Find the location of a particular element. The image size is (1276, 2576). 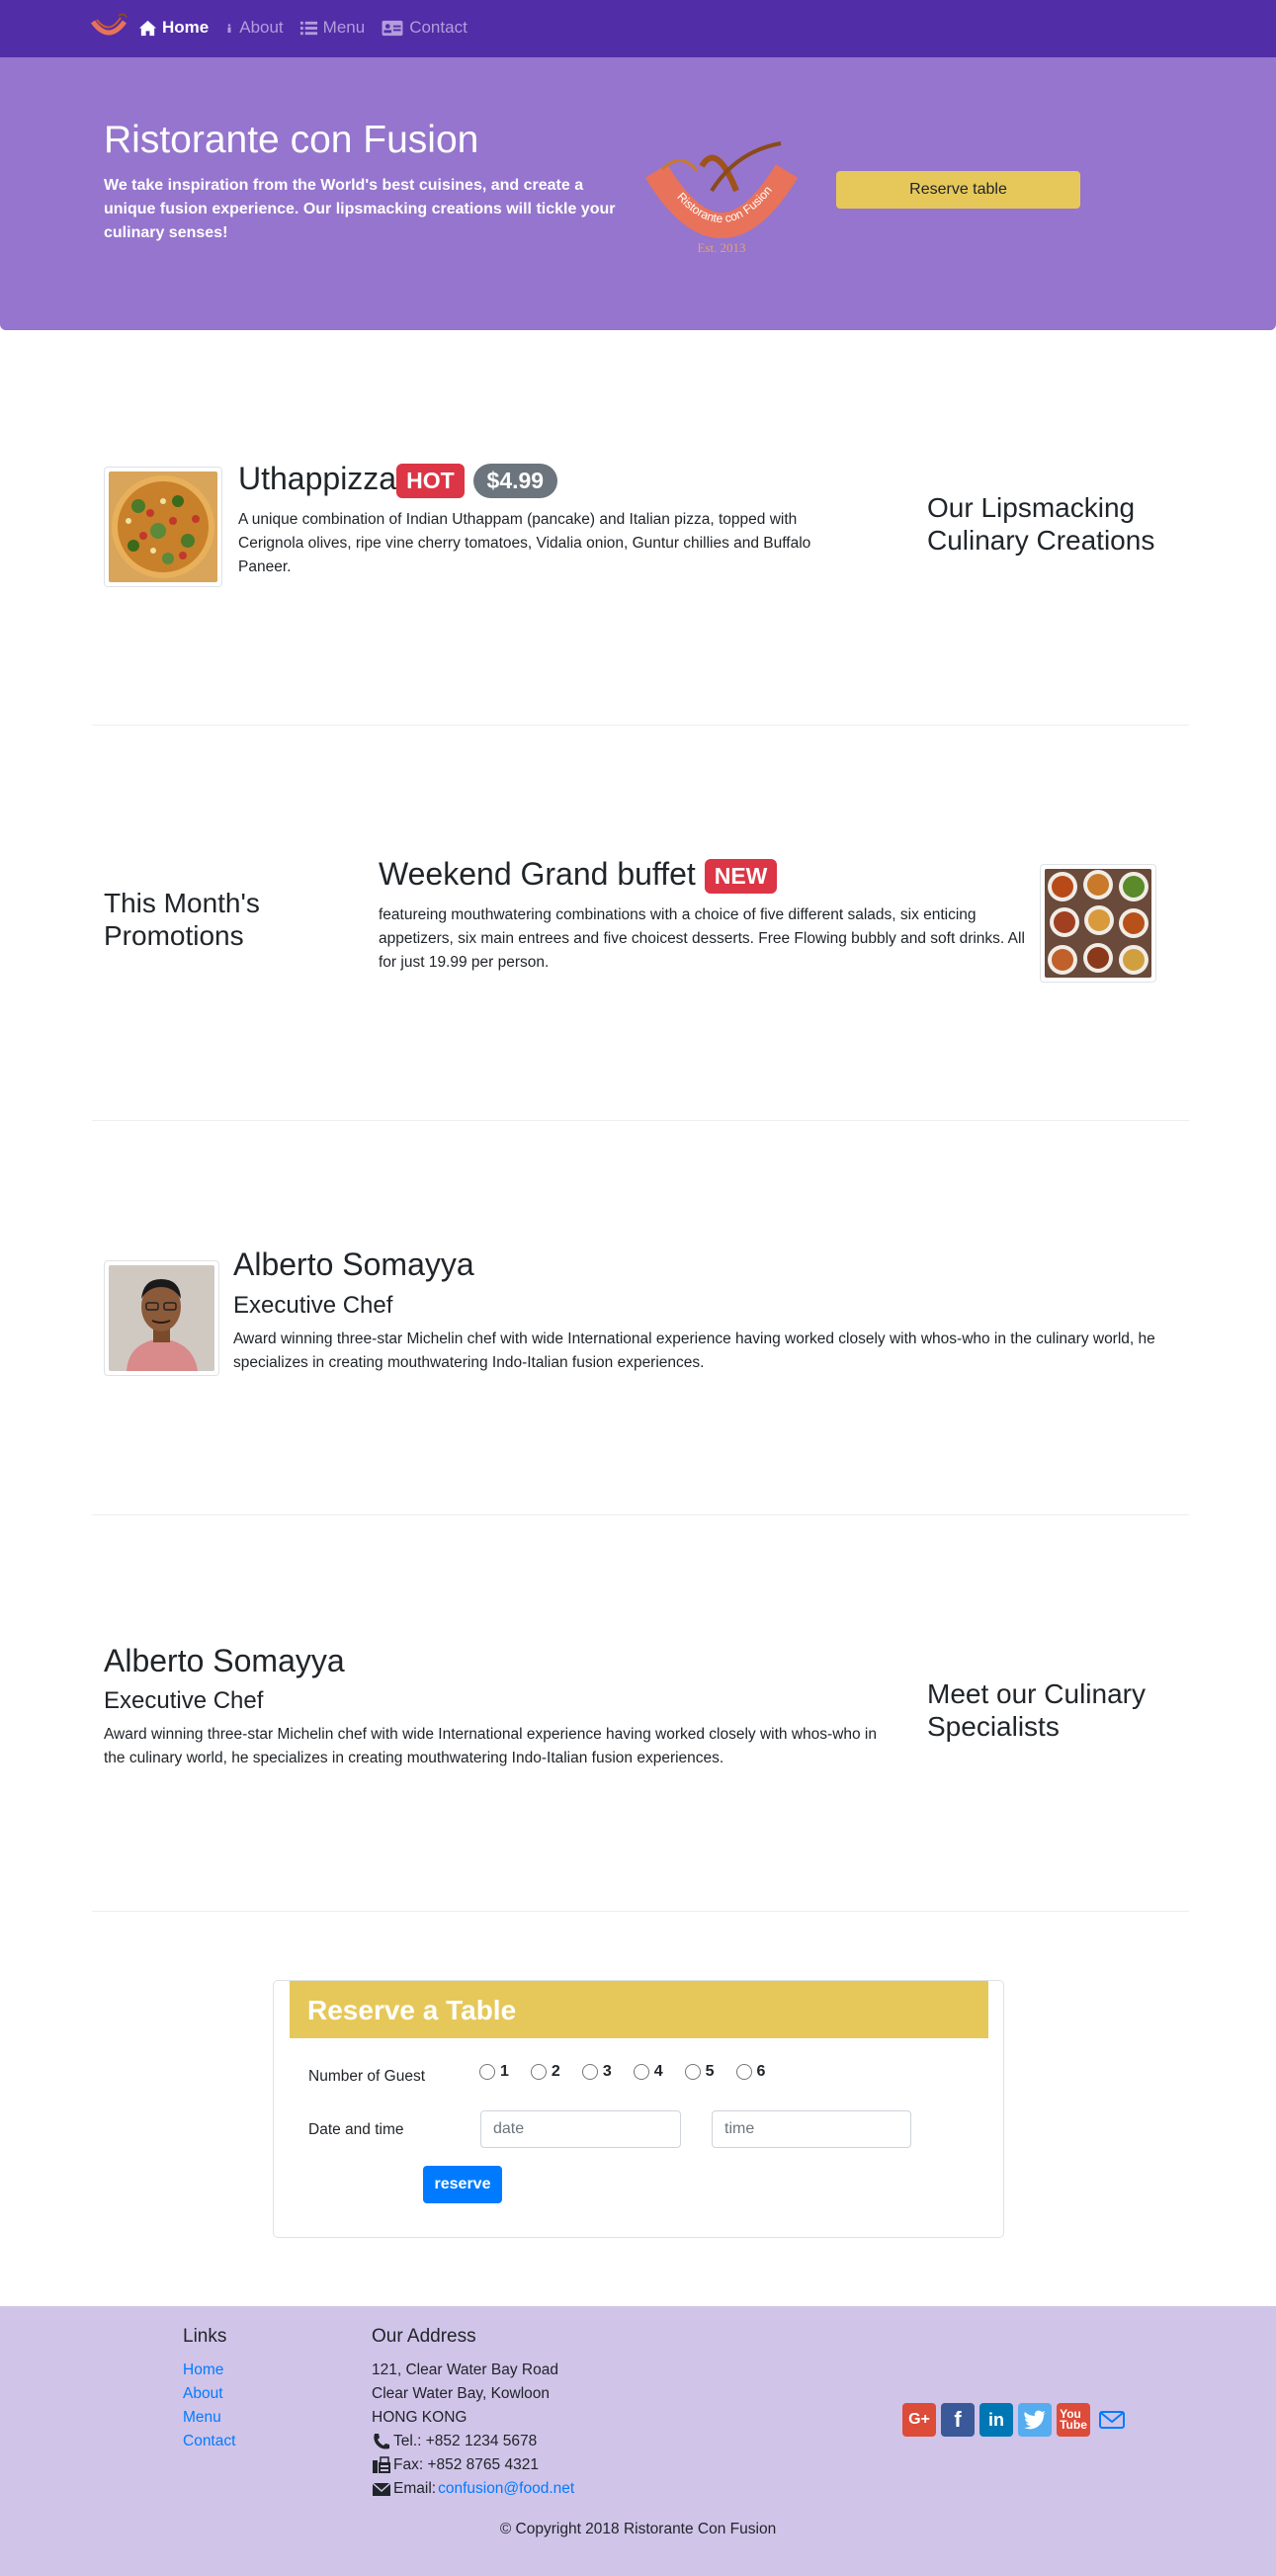

specialist-name: Alberto Somayya is located at coordinates (225, 1660).